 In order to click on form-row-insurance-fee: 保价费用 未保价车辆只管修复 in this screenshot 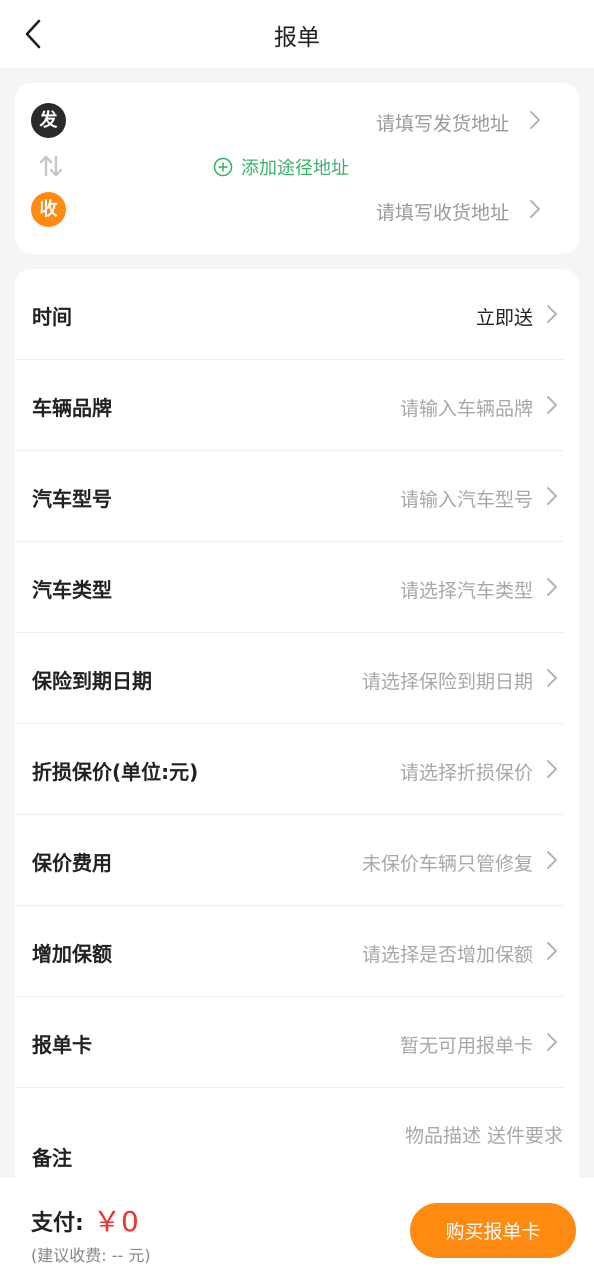, I will do `click(297, 860)`.